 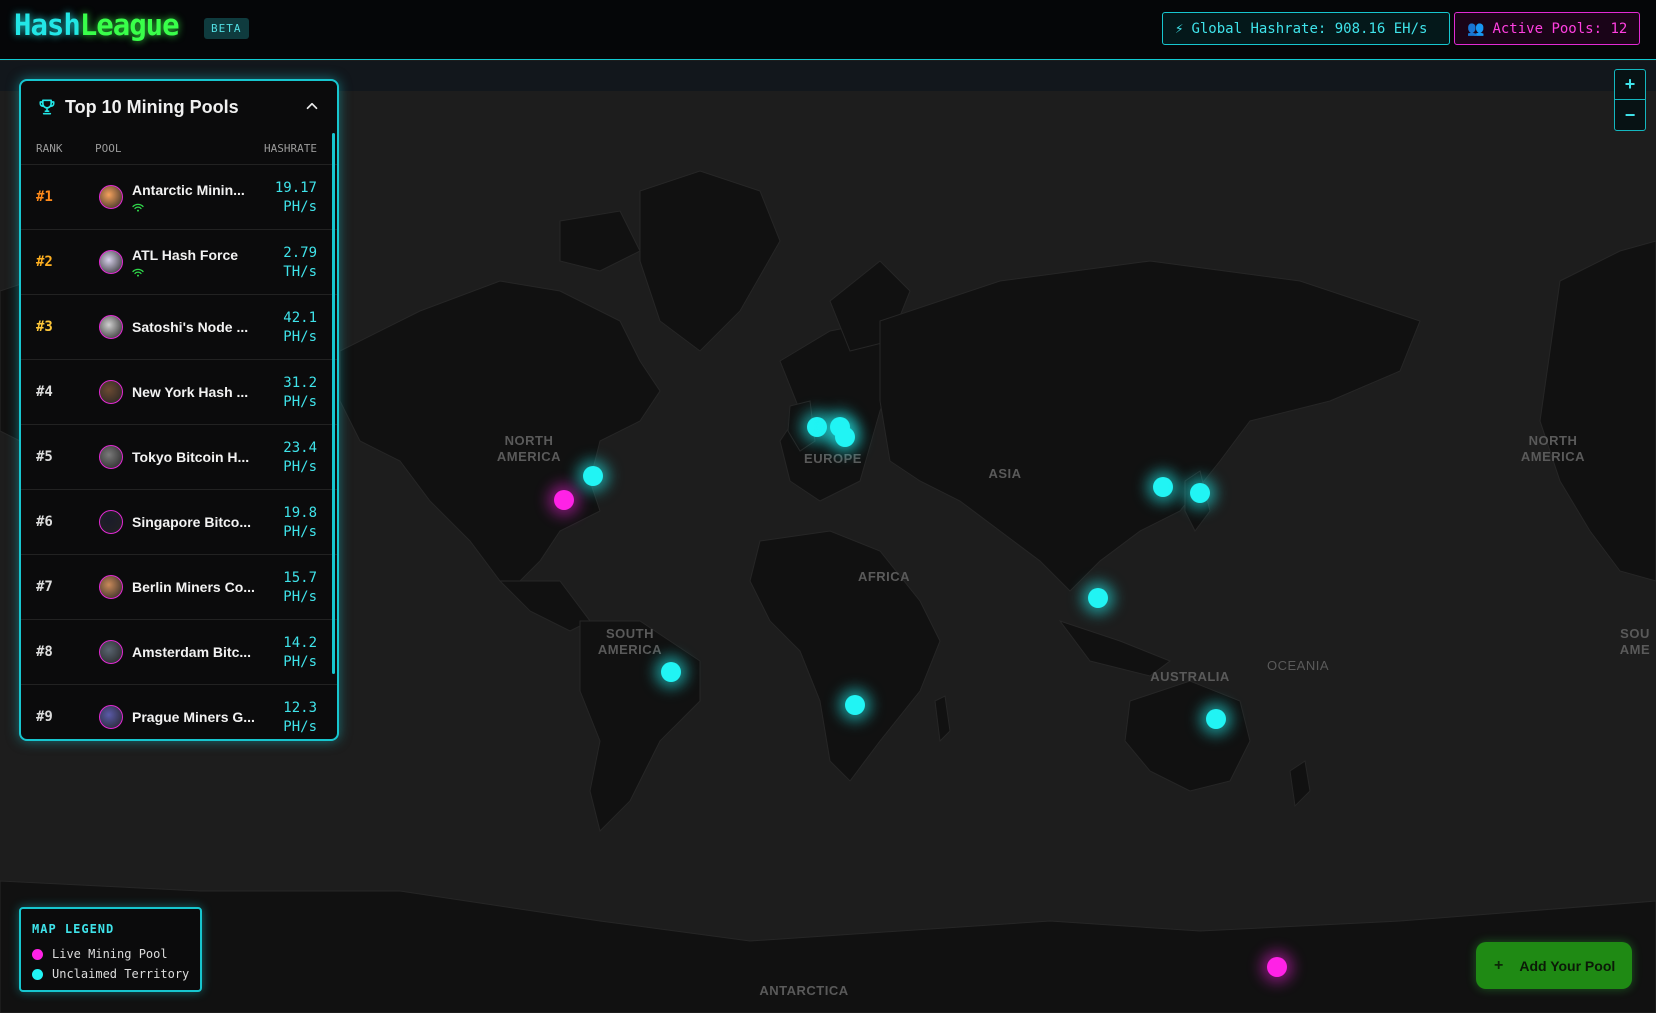 I want to click on zoom-controls: + −, so click(x=1630, y=100).